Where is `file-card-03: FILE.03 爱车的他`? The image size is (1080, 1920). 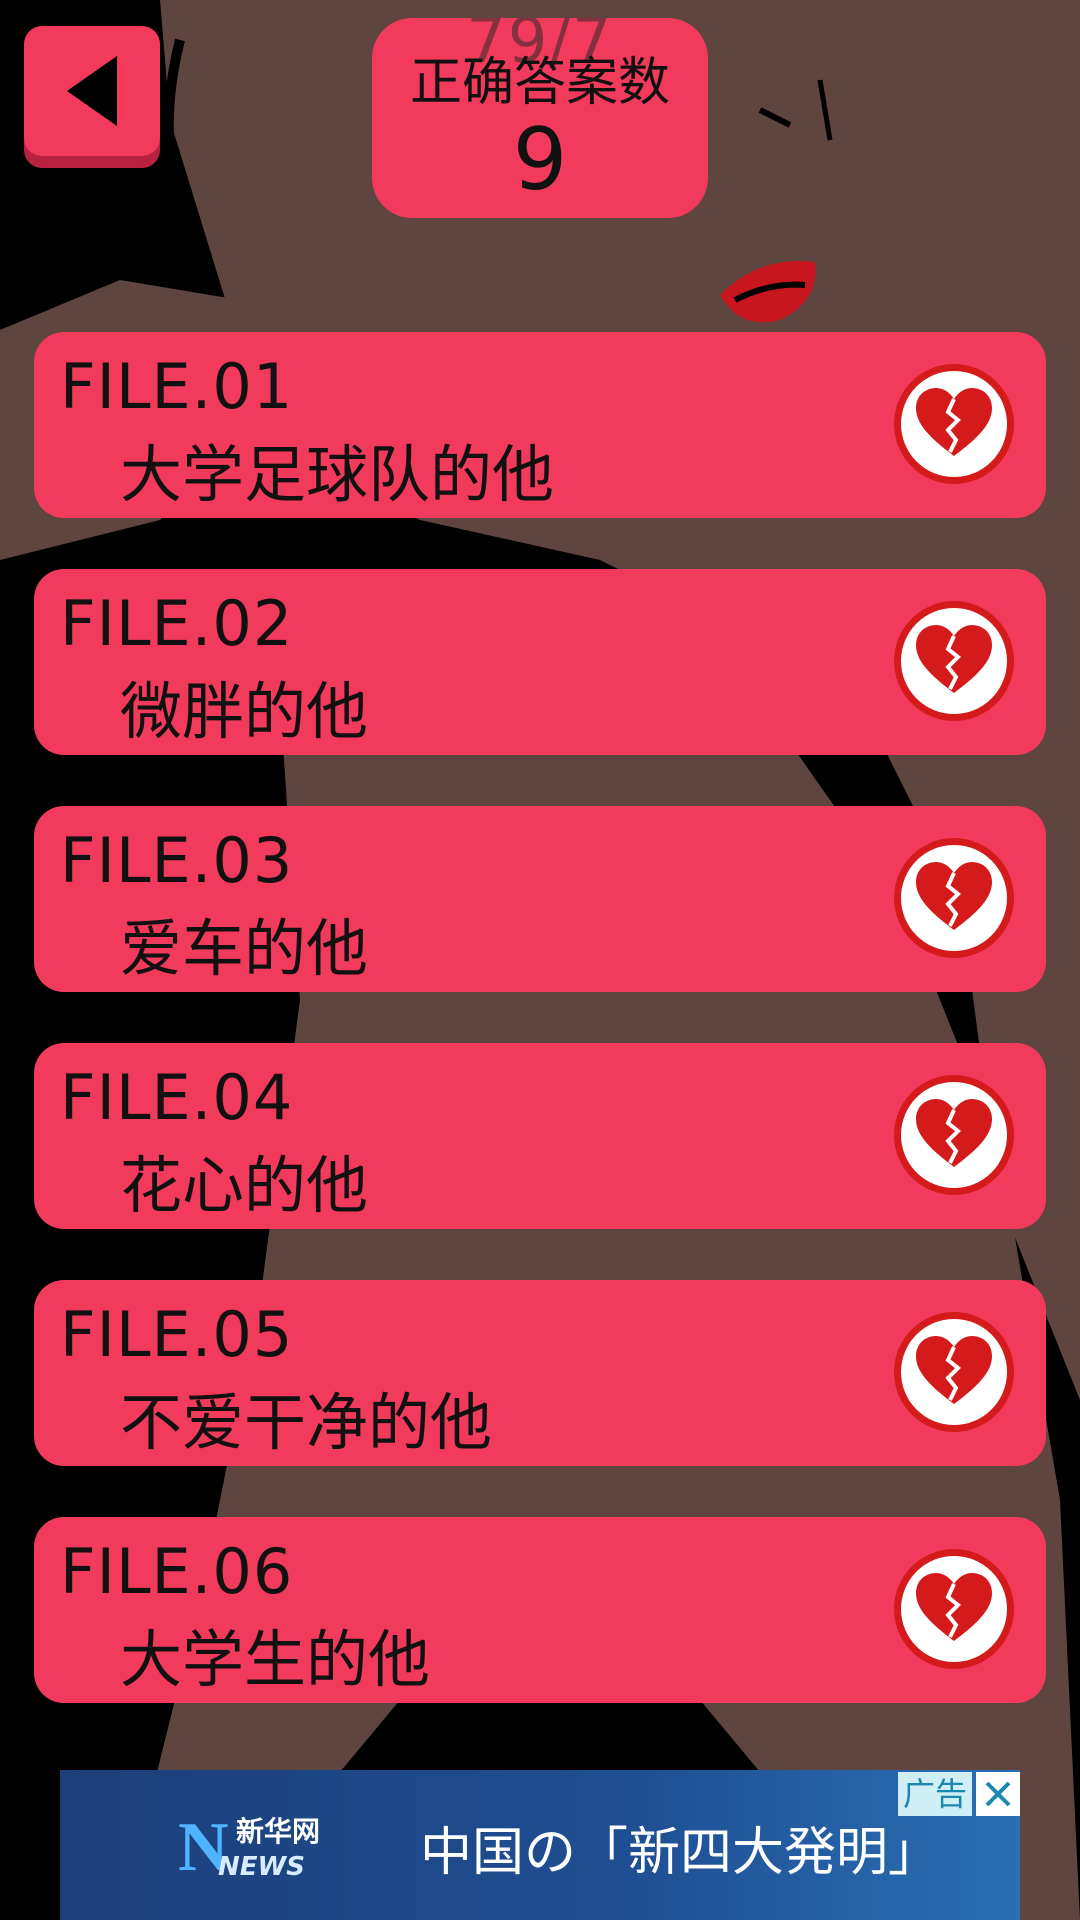 file-card-03: FILE.03 爱车的他 is located at coordinates (540, 899).